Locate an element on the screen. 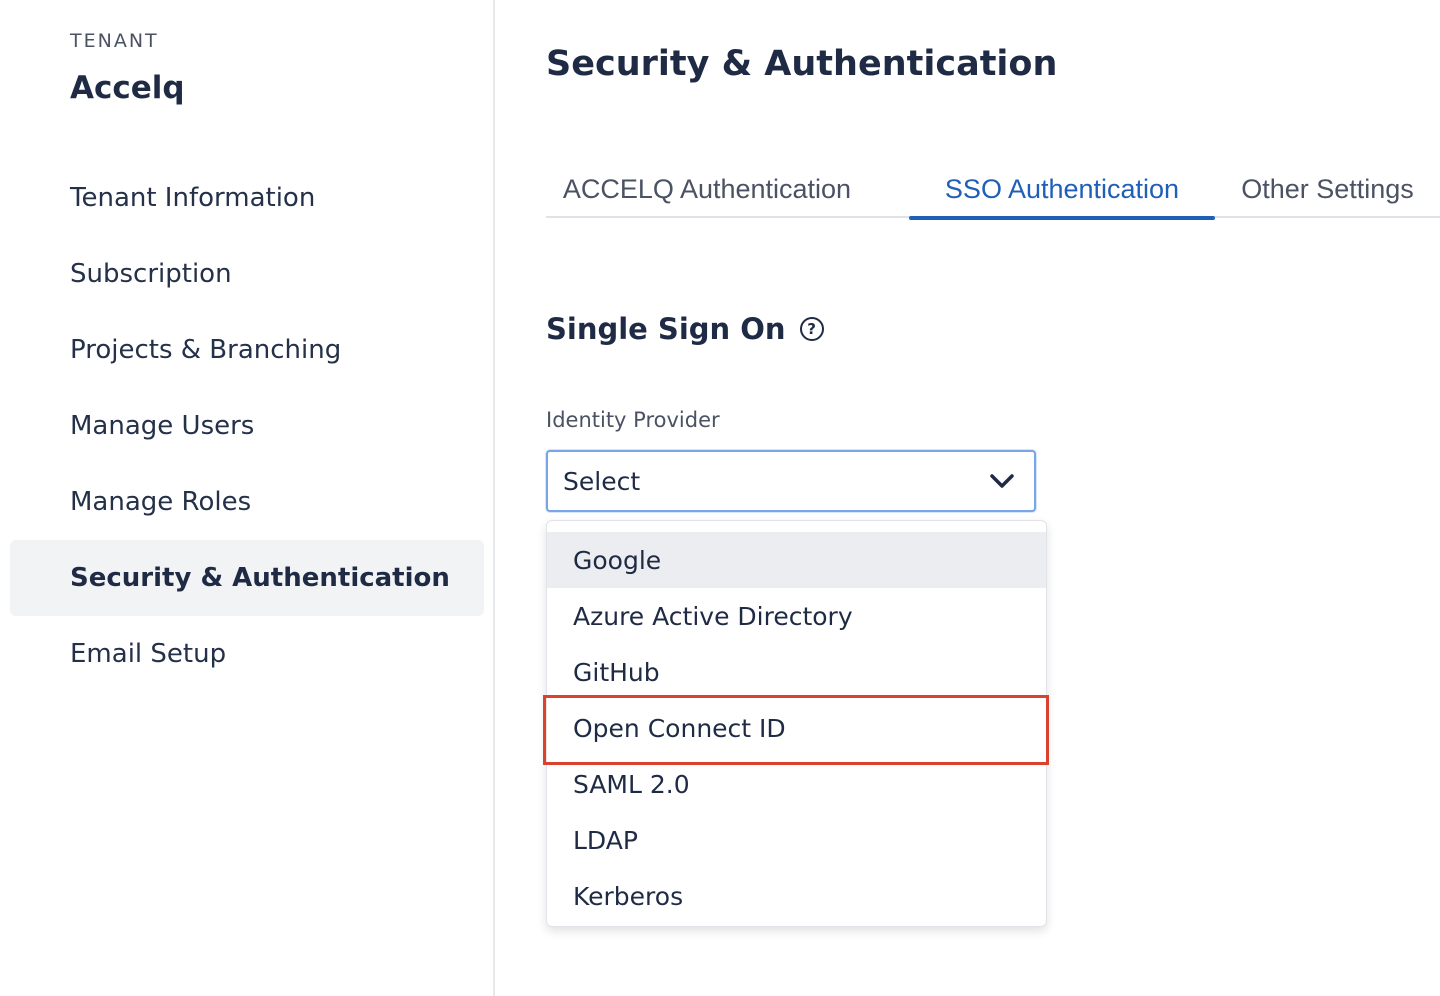 The height and width of the screenshot is (996, 1440). tenant-name: Accelq is located at coordinates (127, 88).